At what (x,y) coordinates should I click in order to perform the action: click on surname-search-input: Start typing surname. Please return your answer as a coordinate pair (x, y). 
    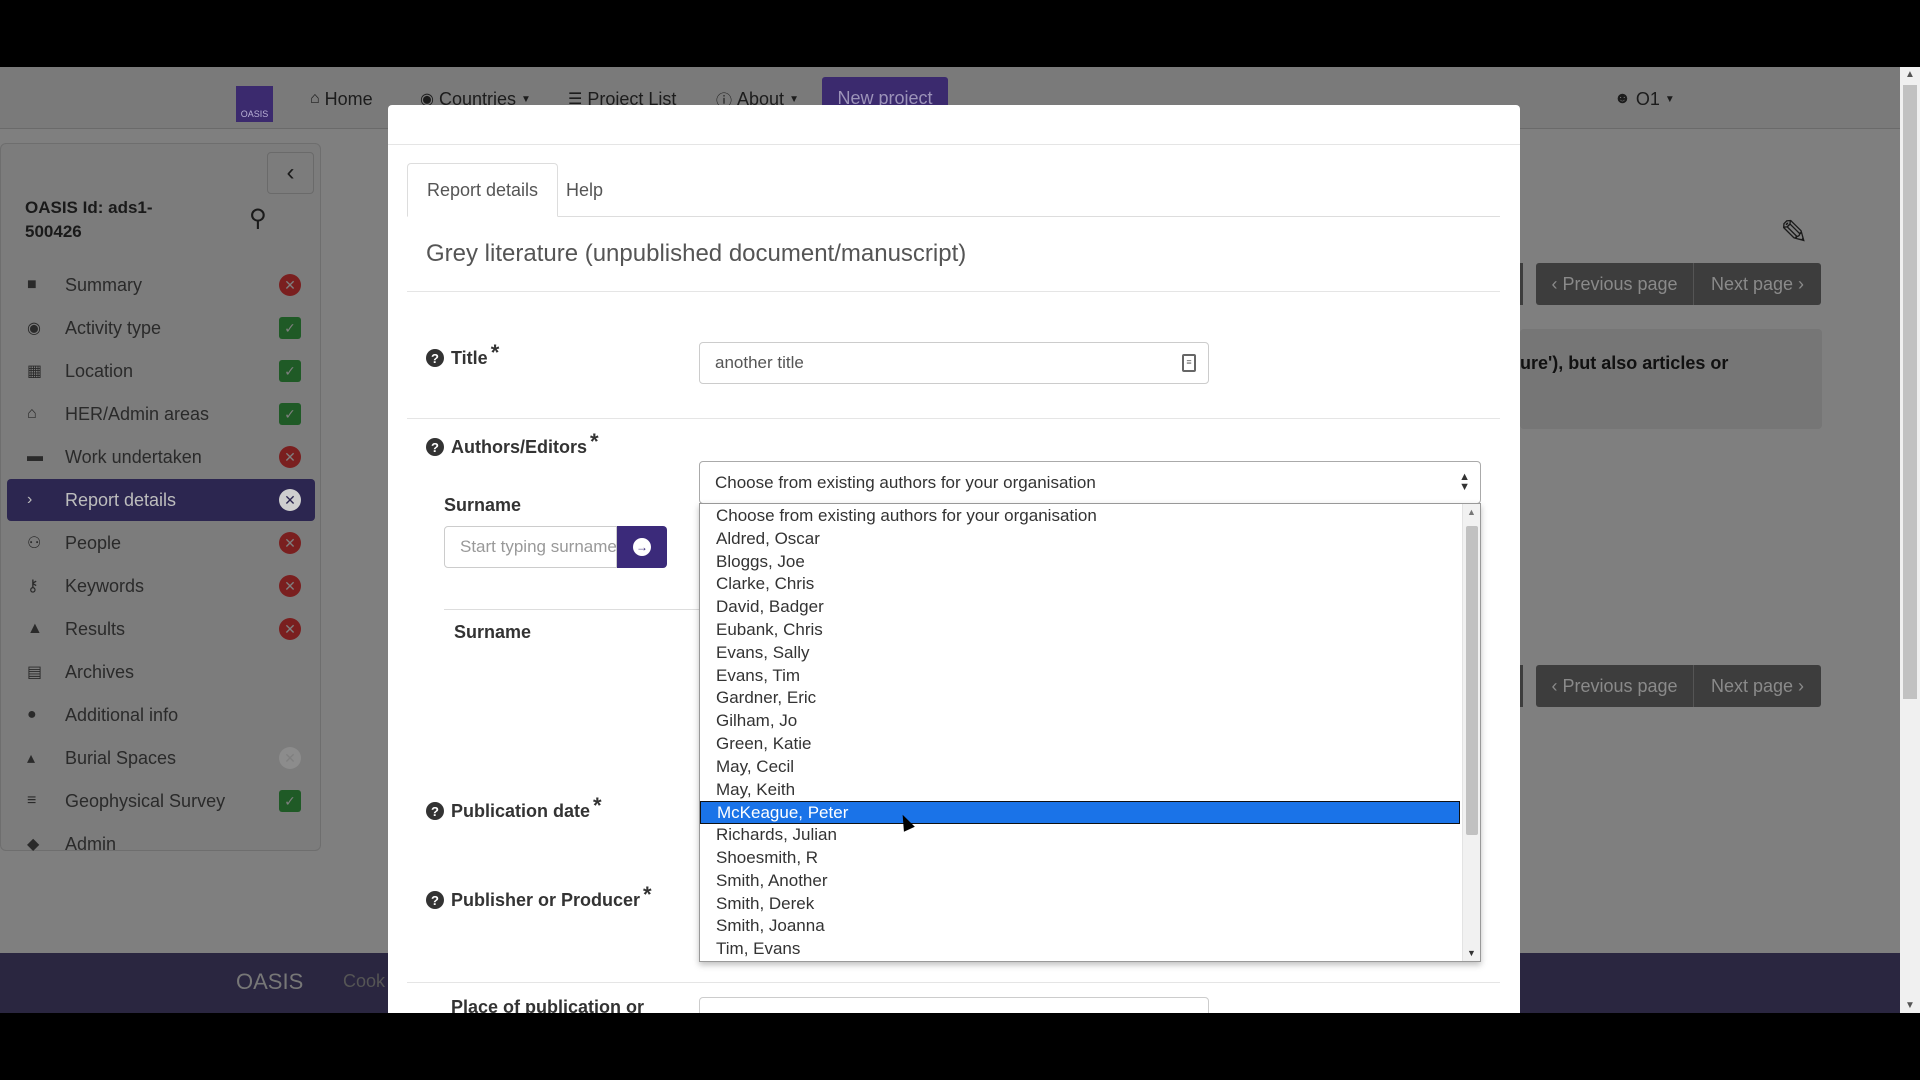
    Looking at the image, I should click on (530, 547).